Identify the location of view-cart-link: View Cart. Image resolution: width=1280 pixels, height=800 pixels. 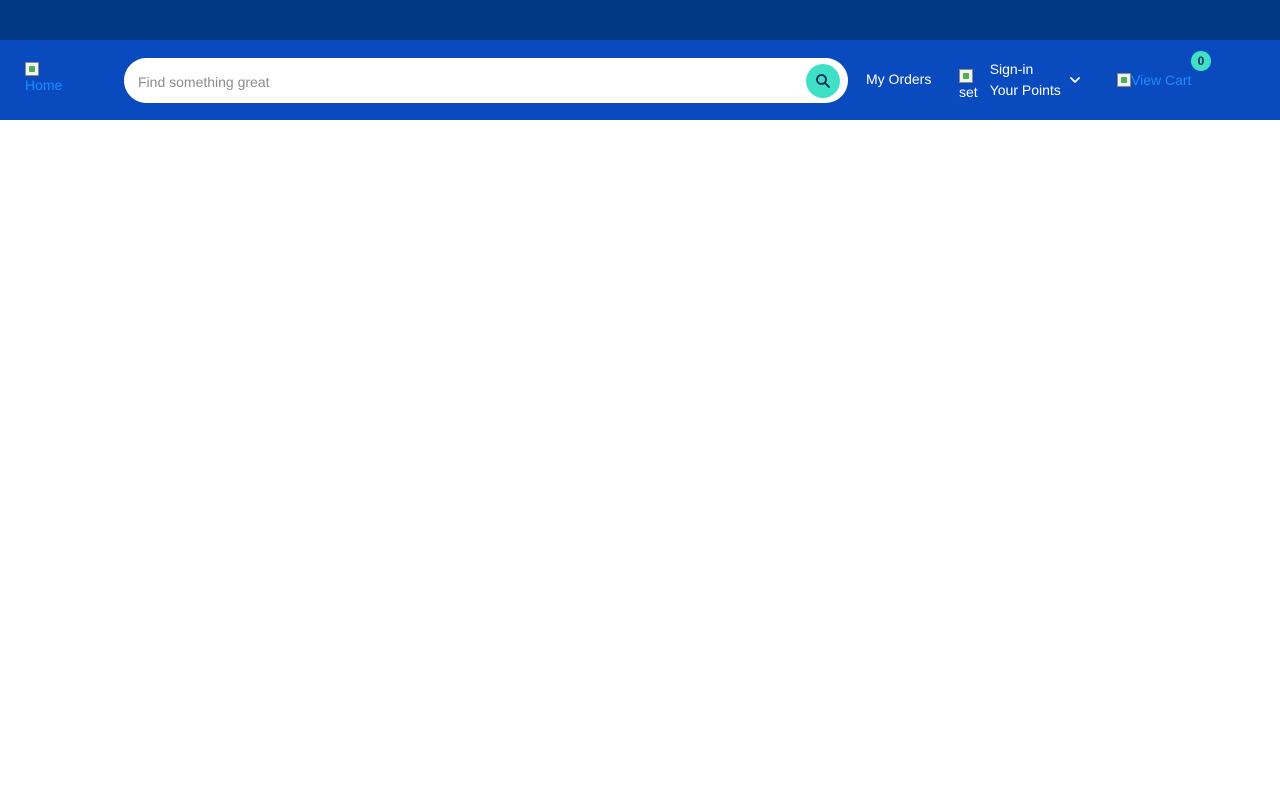
(1154, 80).